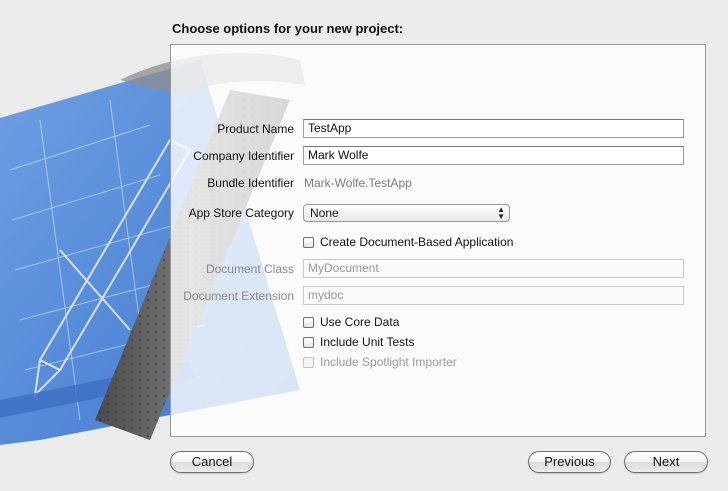 Image resolution: width=728 pixels, height=491 pixels. Describe the element at coordinates (324, 213) in the screenshot. I see `app-store-category-value: None` at that location.